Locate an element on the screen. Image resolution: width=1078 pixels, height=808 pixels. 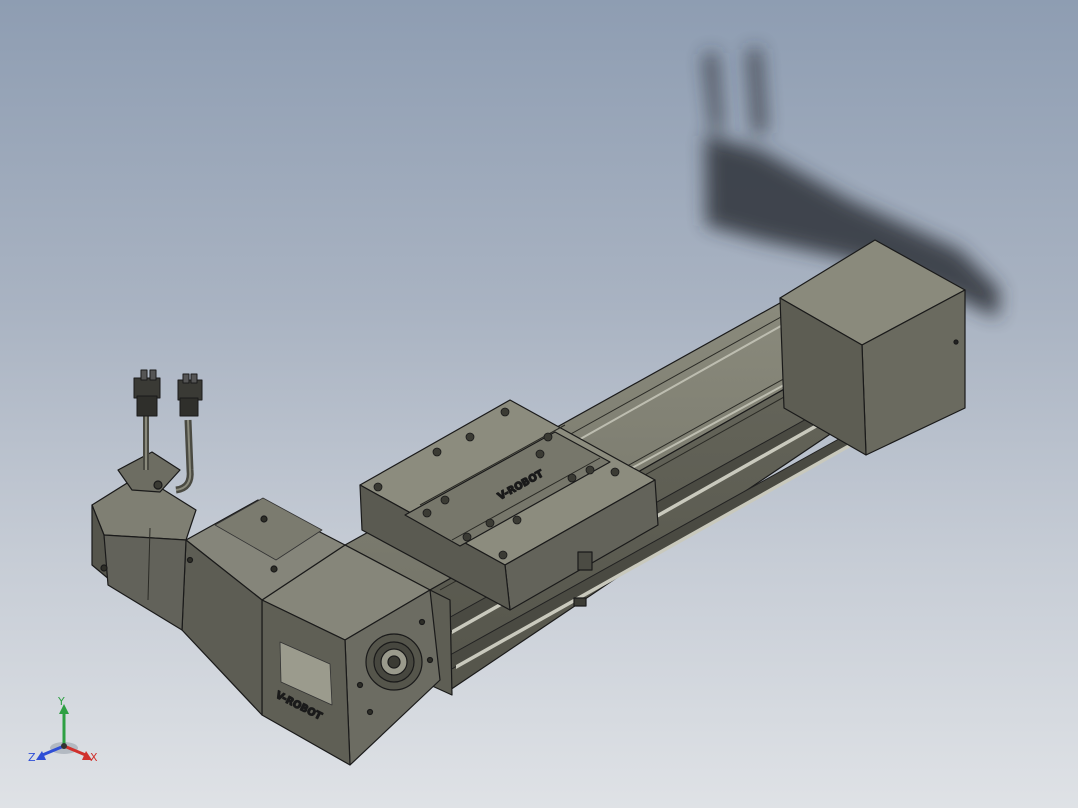
triad-y-label: Y is located at coordinates (61, 701).